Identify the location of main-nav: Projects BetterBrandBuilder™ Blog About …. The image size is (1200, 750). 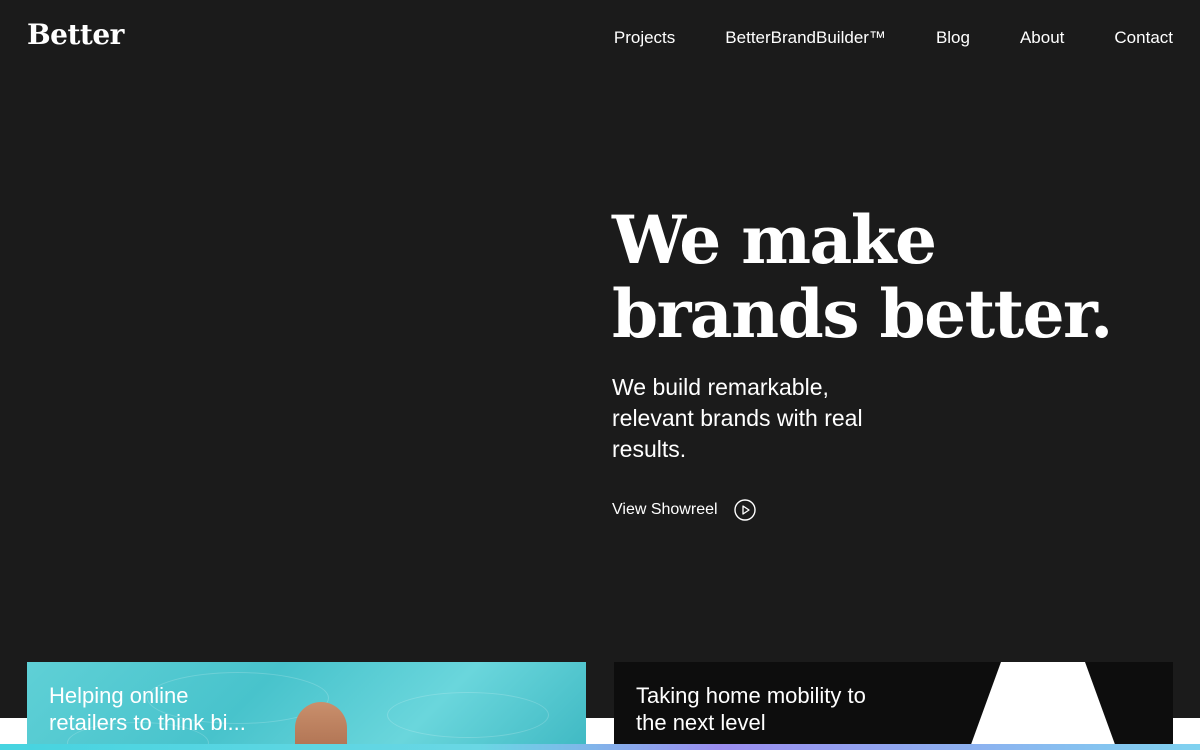
(893, 38).